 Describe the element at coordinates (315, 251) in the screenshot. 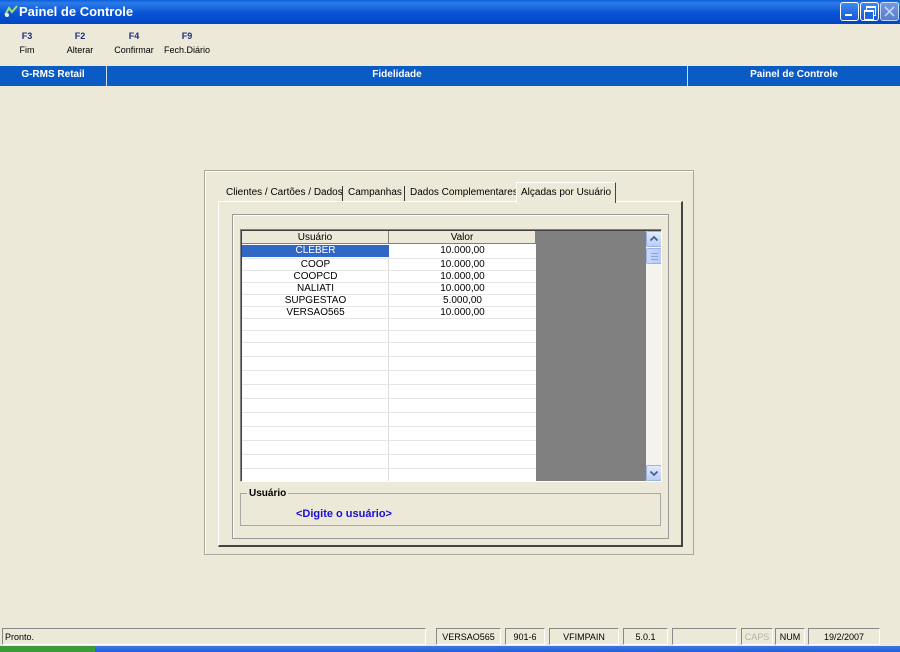

I see `cell-usuario: CLEBER` at that location.